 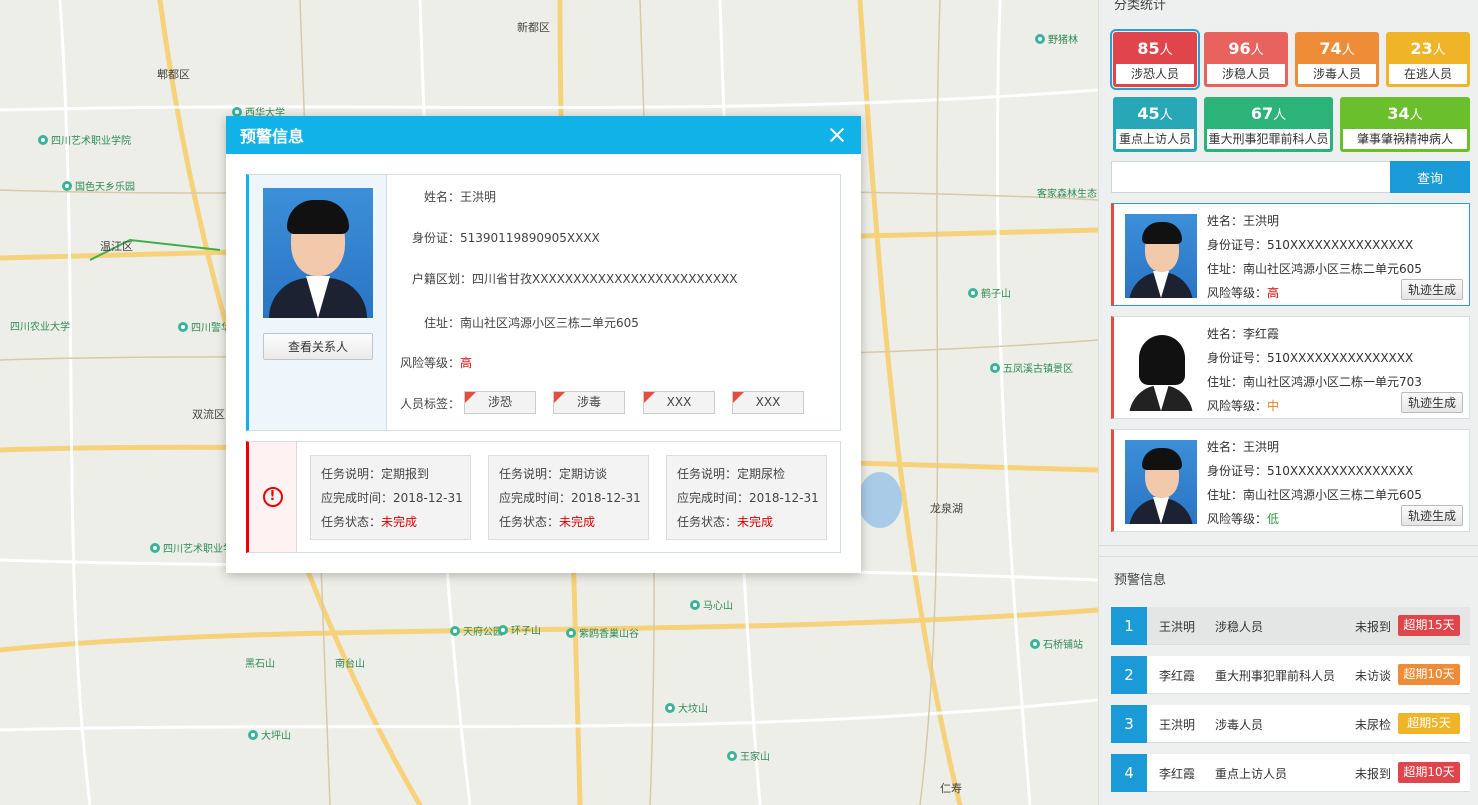 I want to click on map-place-label: 王家山, so click(x=748, y=755).